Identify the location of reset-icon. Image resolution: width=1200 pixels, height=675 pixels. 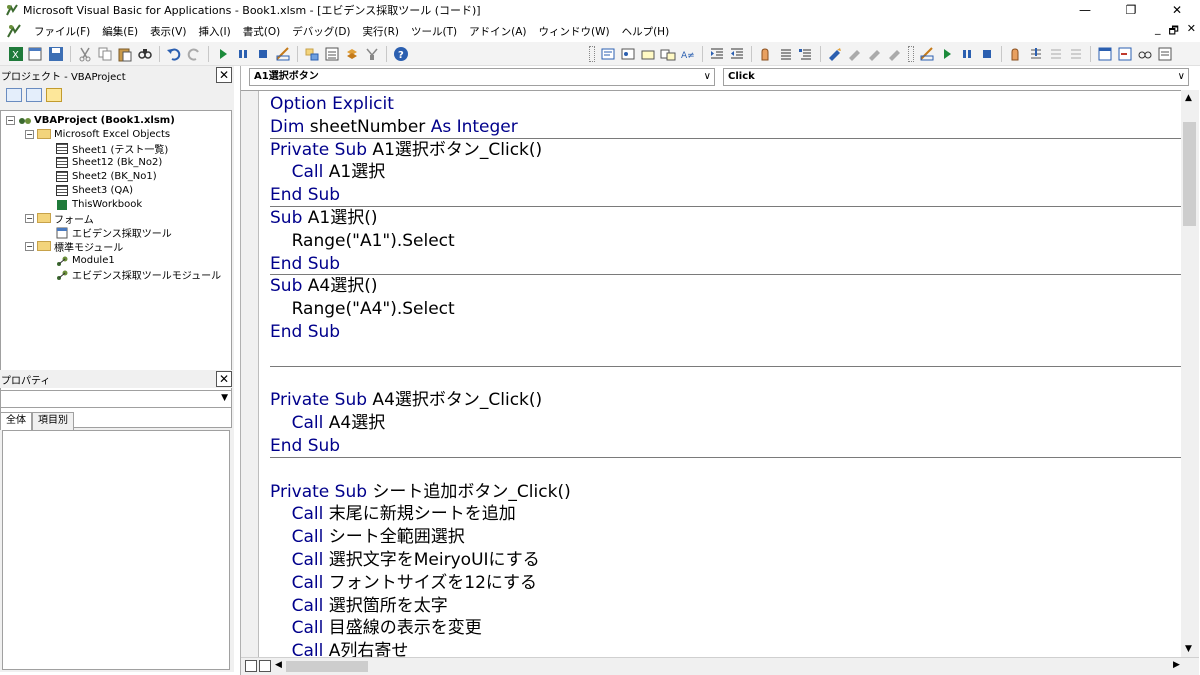
(263, 54).